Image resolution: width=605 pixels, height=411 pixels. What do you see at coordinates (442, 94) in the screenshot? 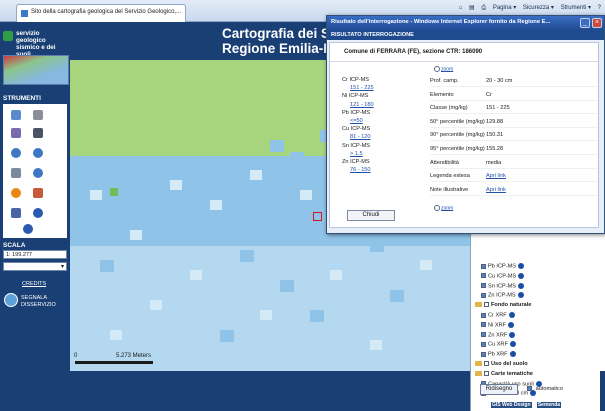
I see `attribute-key: Elemento` at bounding box center [442, 94].